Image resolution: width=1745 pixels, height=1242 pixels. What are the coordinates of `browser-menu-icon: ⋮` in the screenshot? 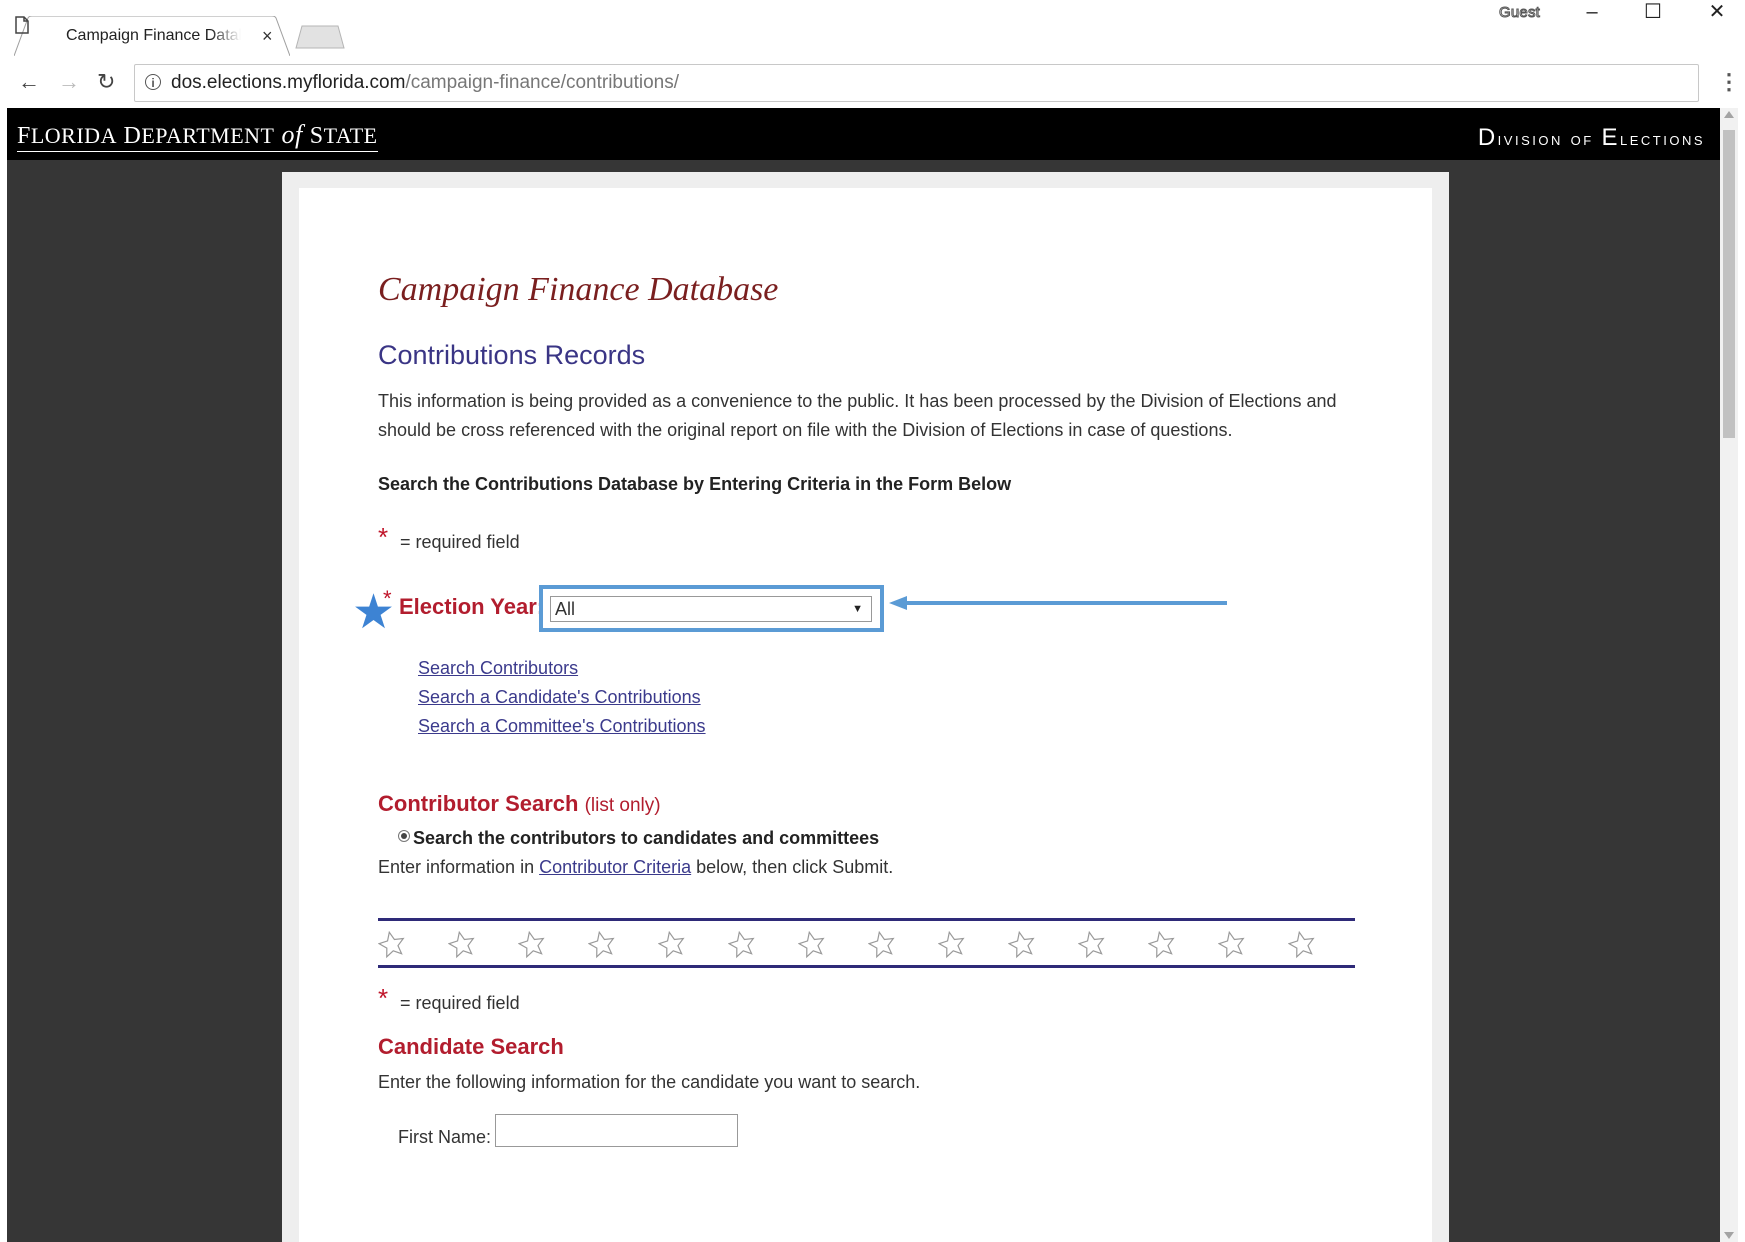 It's located at (1729, 82).